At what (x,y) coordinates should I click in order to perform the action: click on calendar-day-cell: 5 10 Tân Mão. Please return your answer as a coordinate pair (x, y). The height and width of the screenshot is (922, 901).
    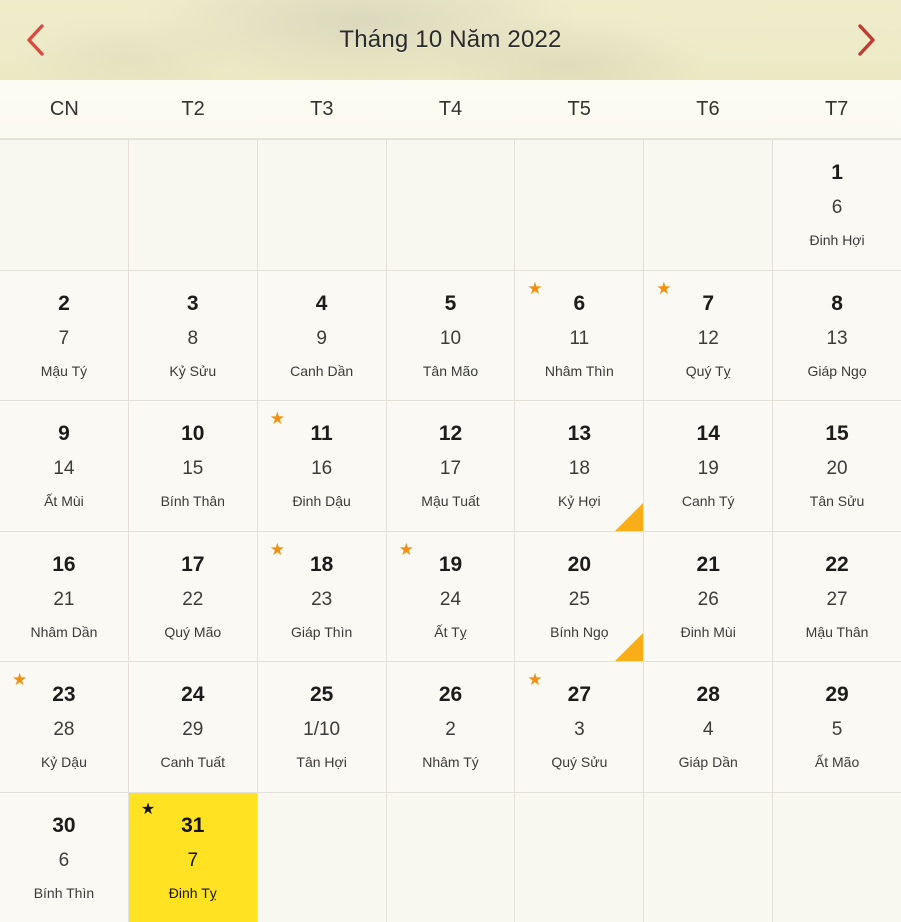
    Looking at the image, I should click on (450, 335).